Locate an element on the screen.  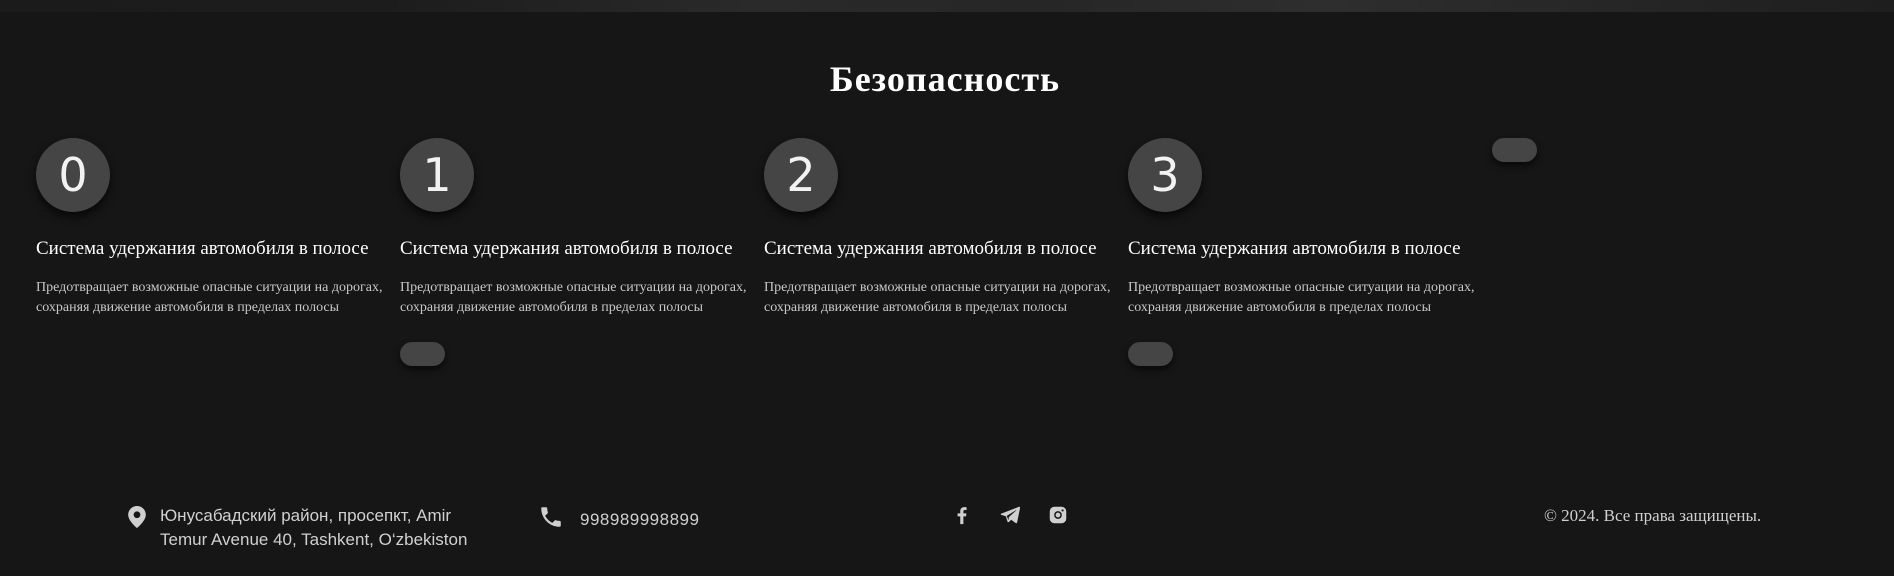
facebook-link is located at coordinates (962, 517).